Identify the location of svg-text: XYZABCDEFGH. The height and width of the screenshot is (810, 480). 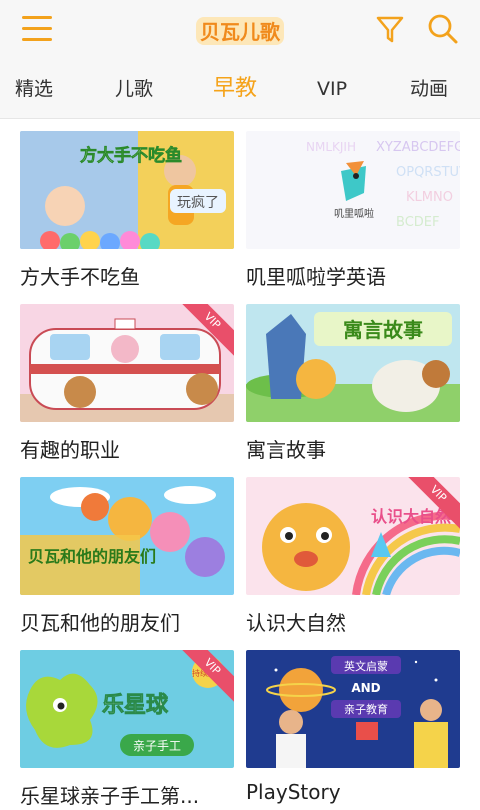
(418, 147).